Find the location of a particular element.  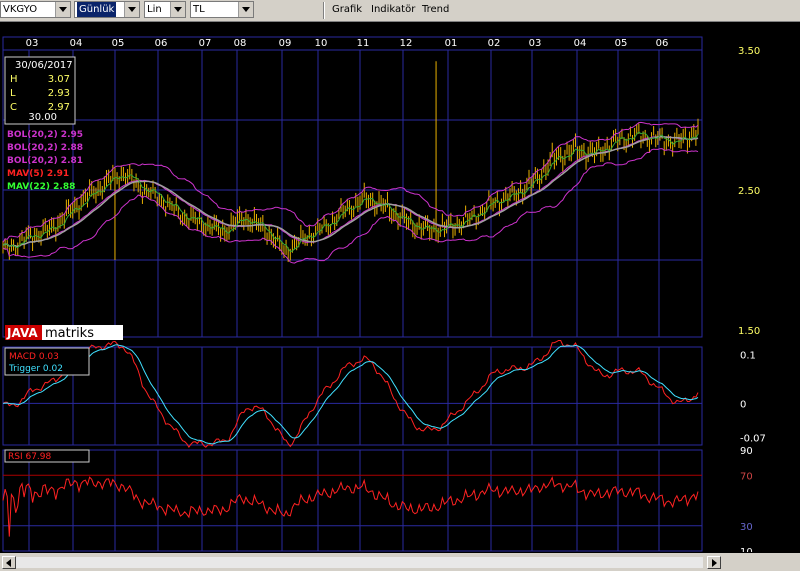

rsi-y-tick: 30 is located at coordinates (746, 527).